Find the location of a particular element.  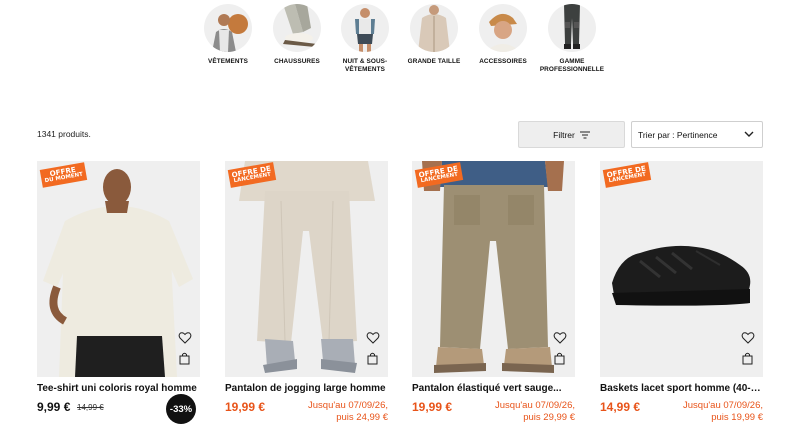

category-grande-taille-image is located at coordinates (434, 28).